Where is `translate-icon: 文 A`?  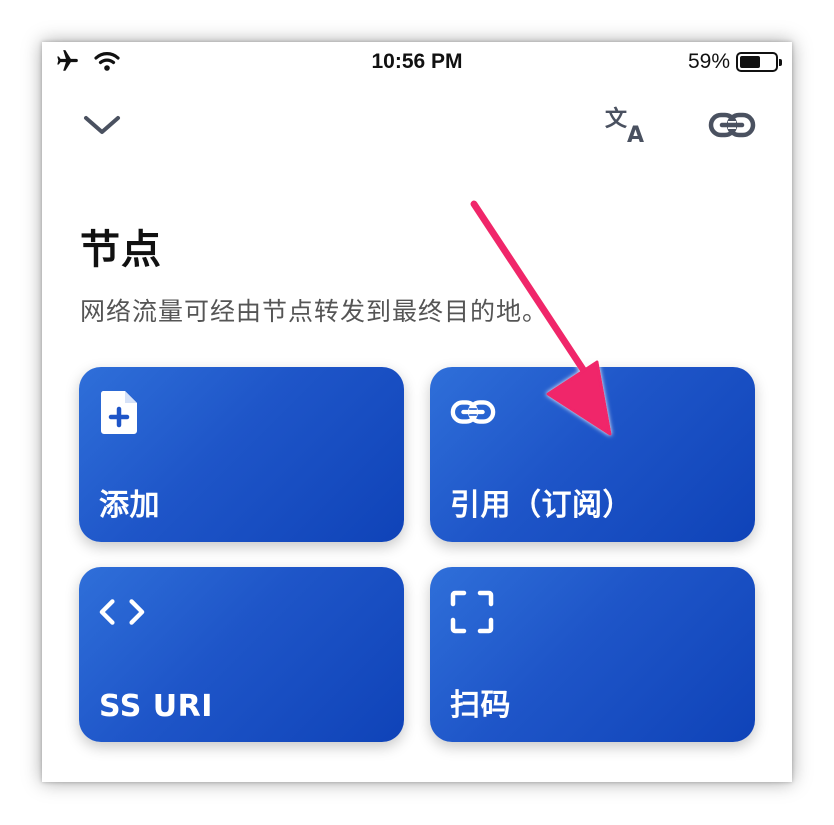
translate-icon: 文 A is located at coordinates (627, 127).